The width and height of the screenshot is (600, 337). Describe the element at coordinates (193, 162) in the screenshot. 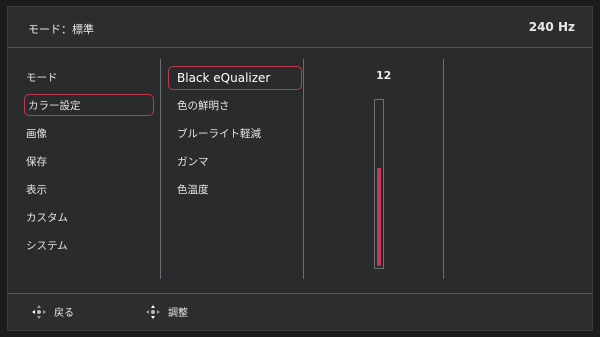

I see `submenu-item-gamma: ガンマ` at that location.